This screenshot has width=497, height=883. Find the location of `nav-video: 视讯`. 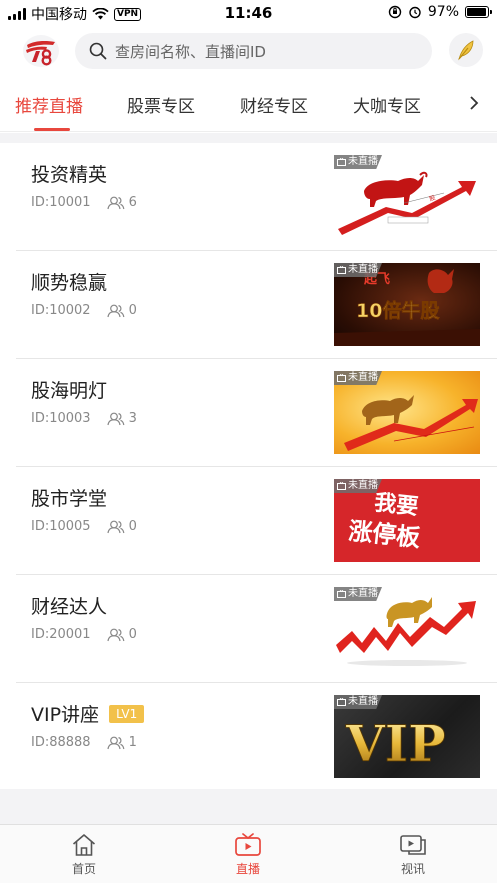

nav-video: 视讯 is located at coordinates (413, 855).